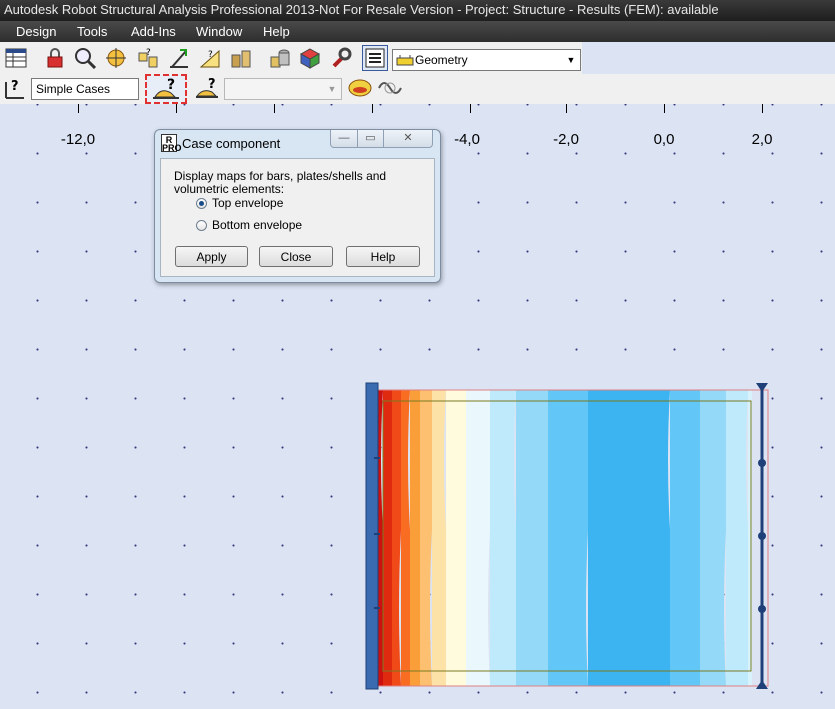  I want to click on deformation-wave-icon, so click(390, 88).